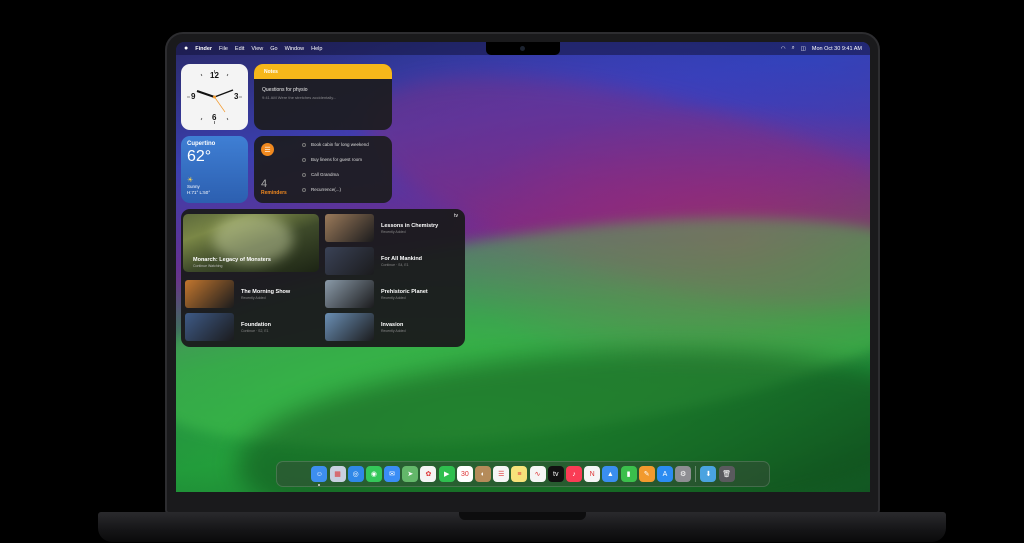  I want to click on reminders-icon: ☰, so click(501, 474).